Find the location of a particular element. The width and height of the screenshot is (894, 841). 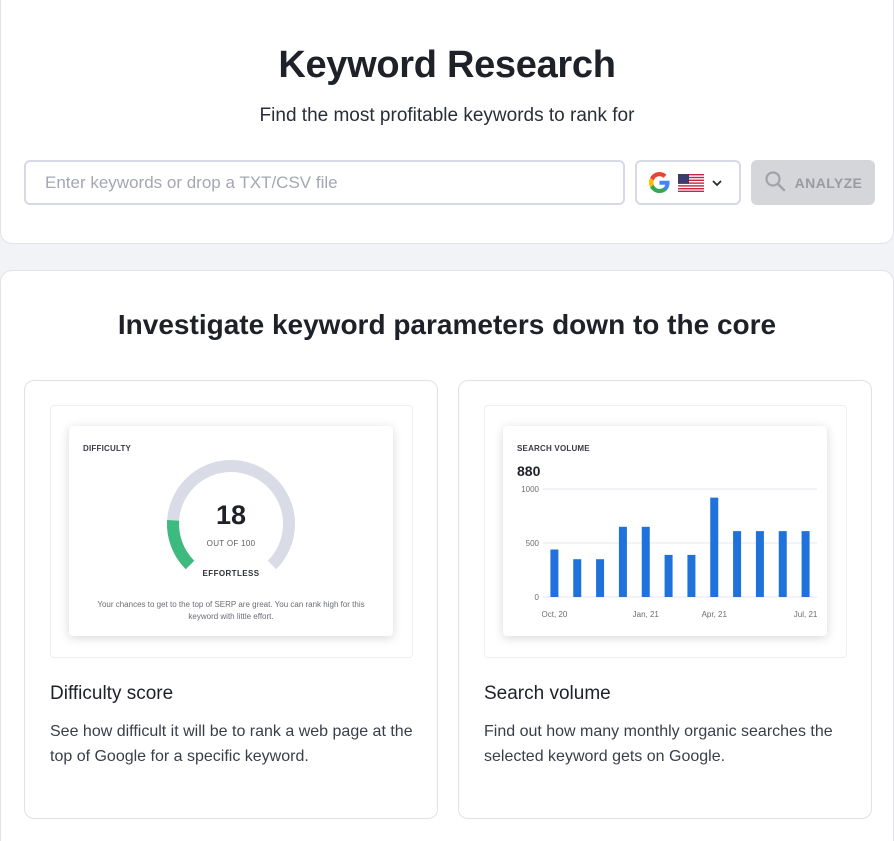

search-volume-chart: 0 500 1000 Oct, 20 Jan, 21 Apr, 21 Jul, 21 is located at coordinates (669, 552).